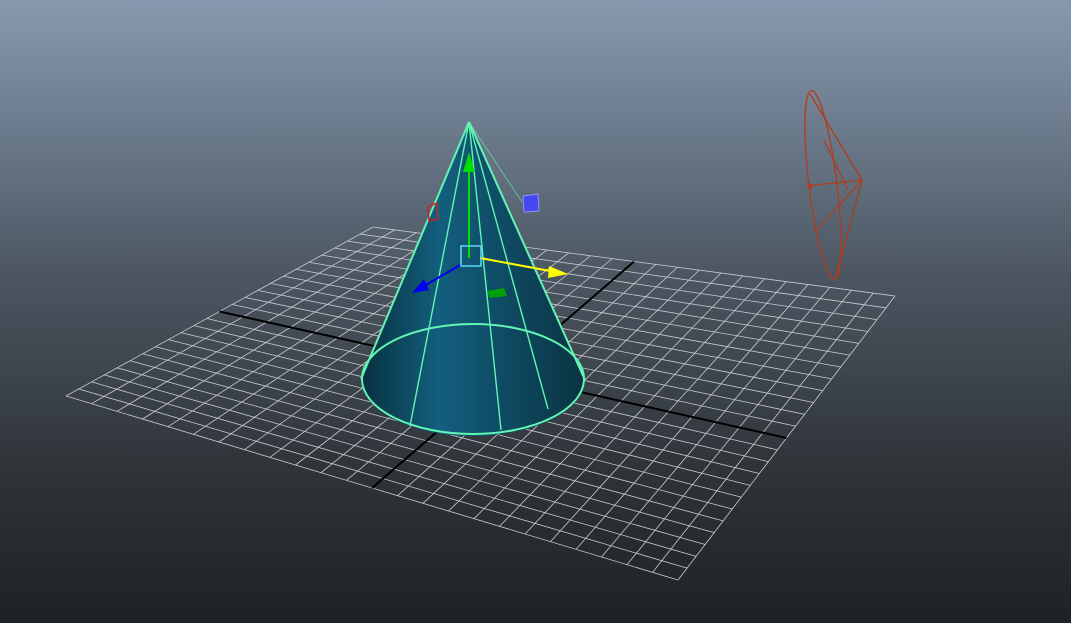  Describe the element at coordinates (810, 186) in the screenshot. I see `spot-light-pivot` at that location.